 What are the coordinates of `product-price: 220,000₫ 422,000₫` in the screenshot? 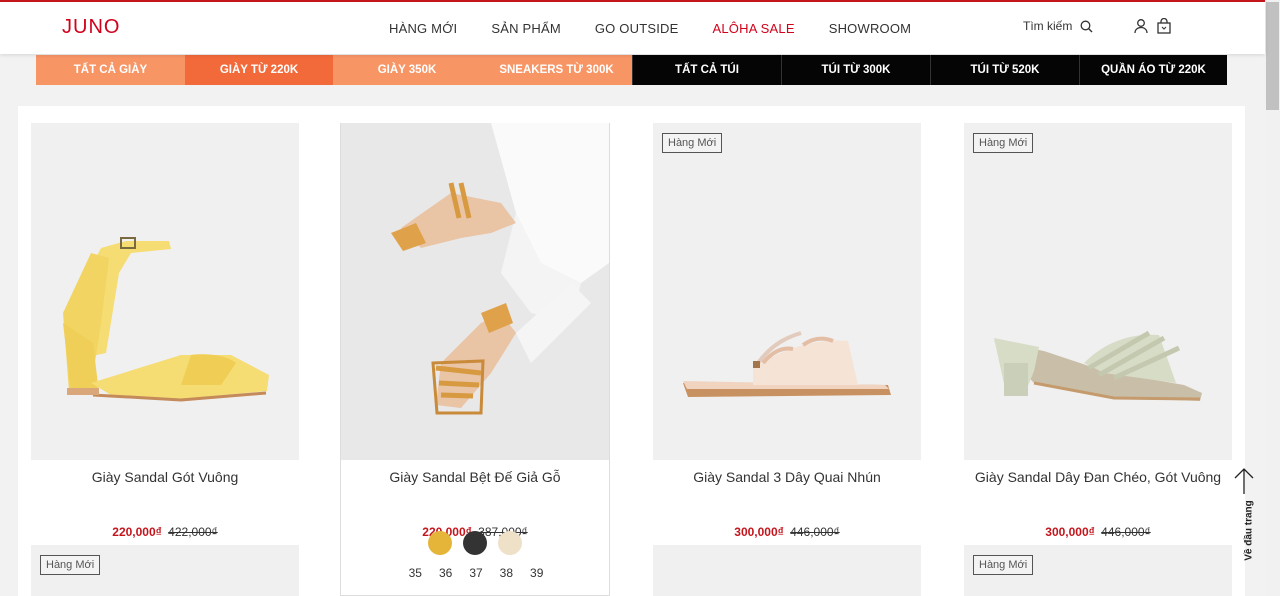 It's located at (165, 532).